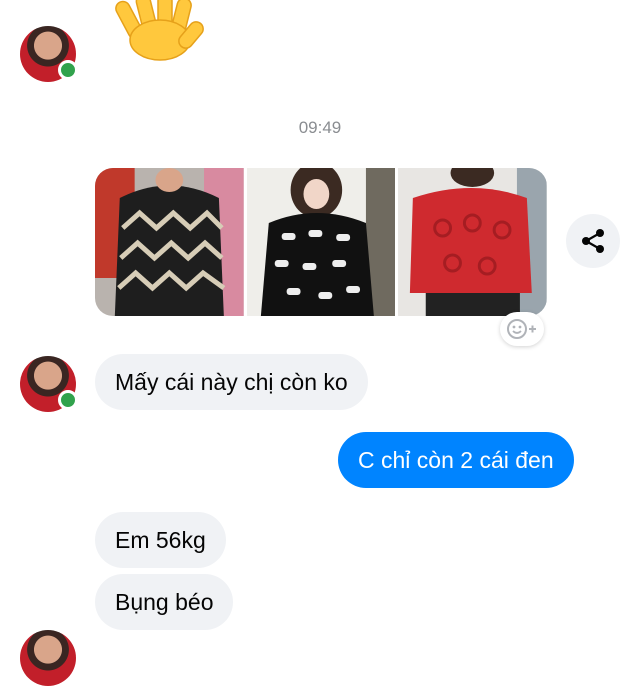  I want to click on share-button, so click(593, 241).